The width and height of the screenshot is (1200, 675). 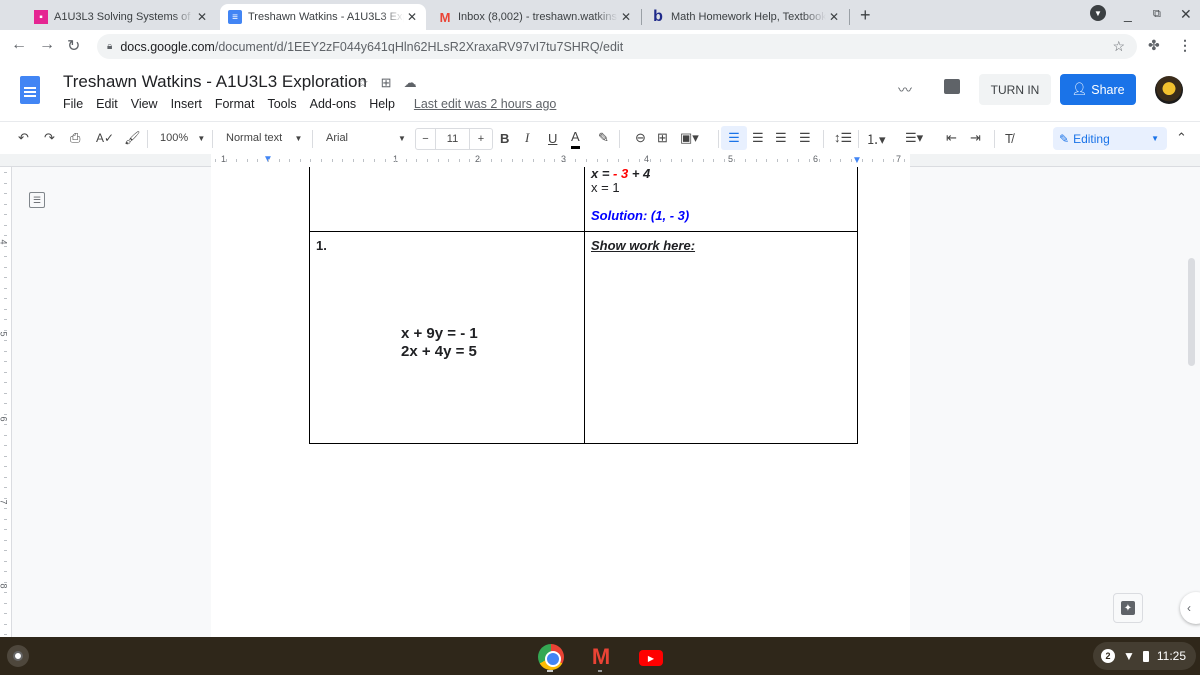 I want to click on align-right-icon: ☰, so click(x=781, y=138).